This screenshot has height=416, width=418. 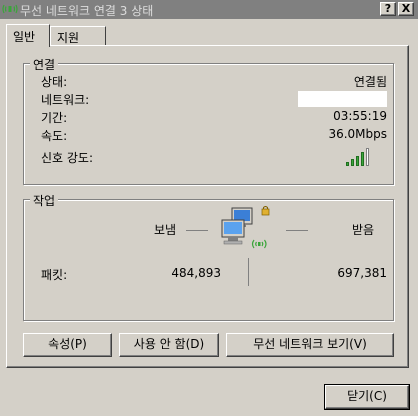 I want to click on close-button: 닫기(C), so click(x=367, y=397).